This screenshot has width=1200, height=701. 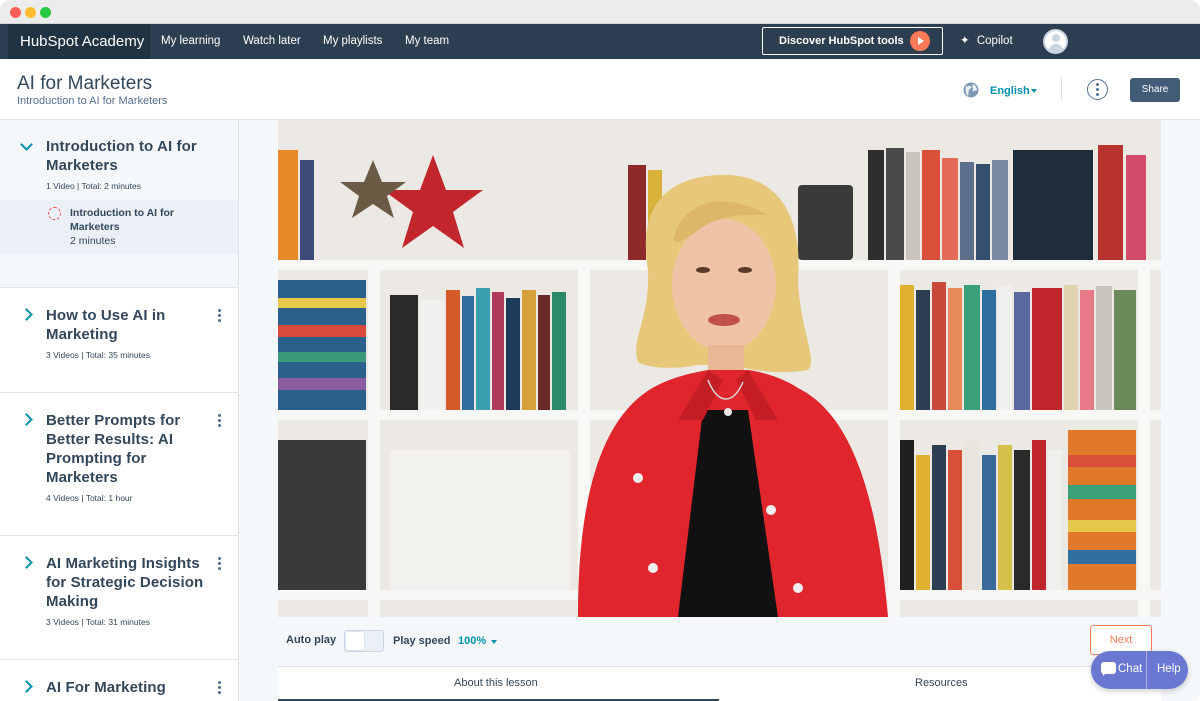 What do you see at coordinates (496, 683) in the screenshot?
I see `tab-about-this-lesson: About this lesson` at bounding box center [496, 683].